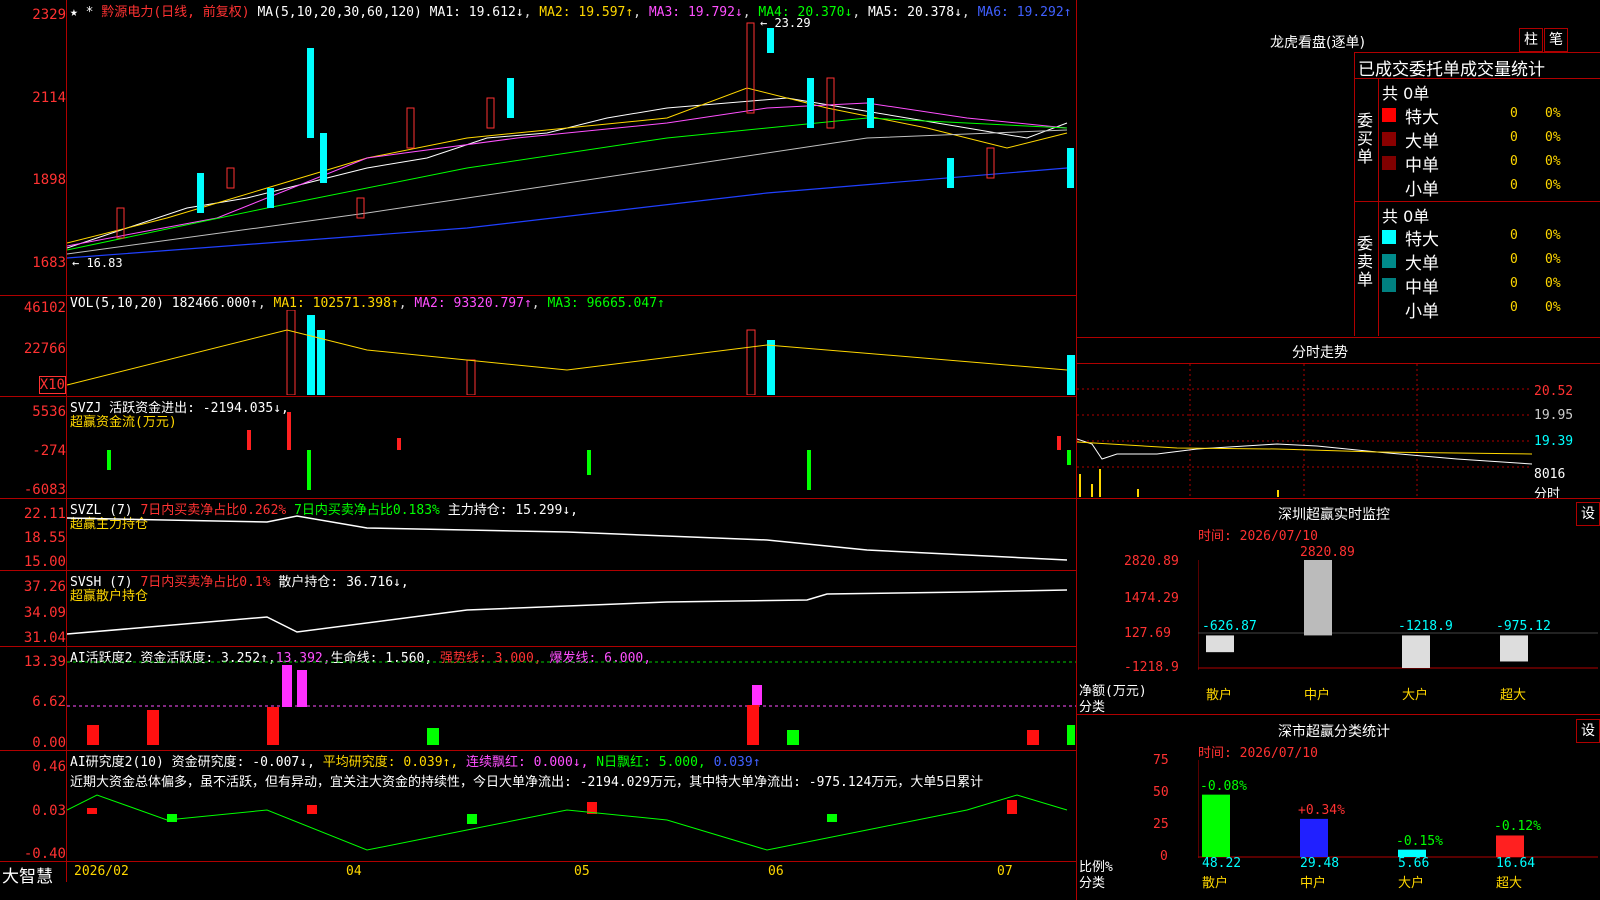  Describe the element at coordinates (1547, 494) in the screenshot. I see `intraday-ytick: 分时` at that location.